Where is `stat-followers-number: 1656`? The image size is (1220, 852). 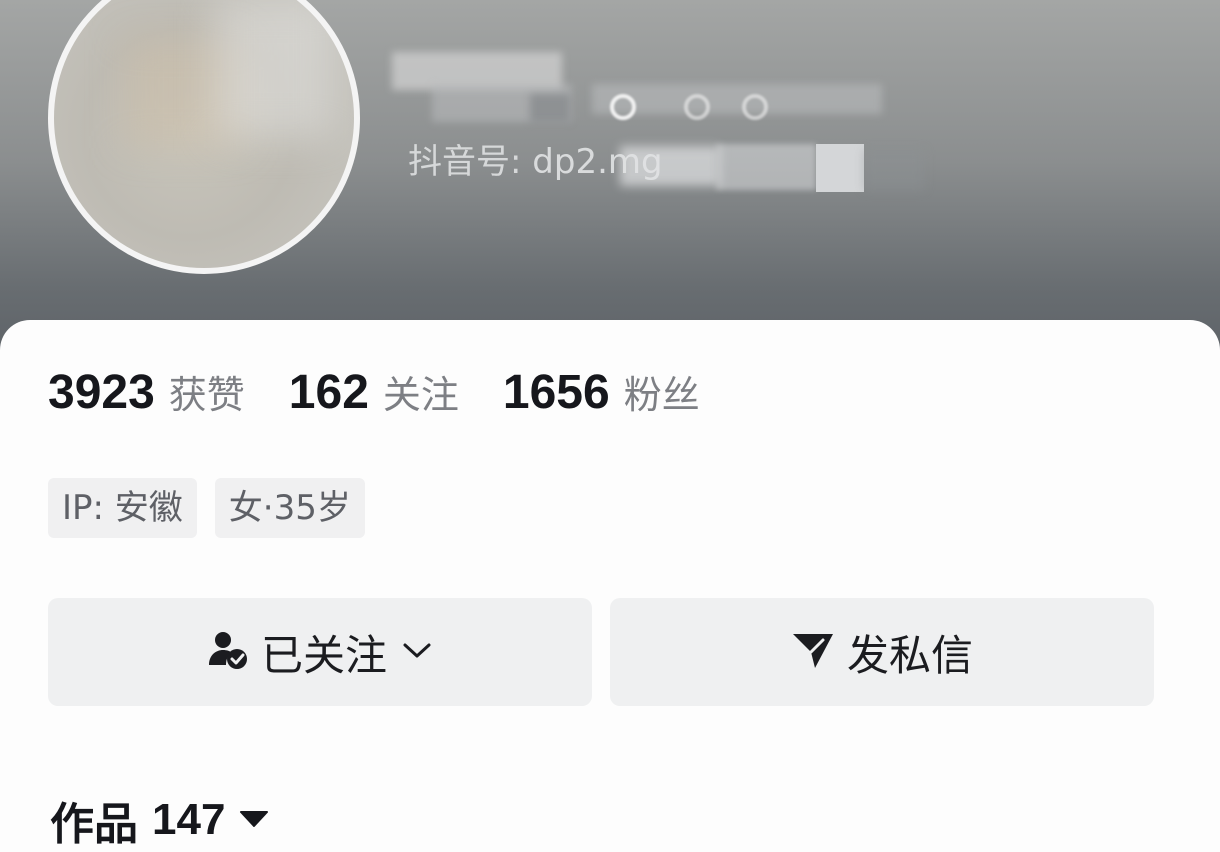 stat-followers-number: 1656 is located at coordinates (556, 392).